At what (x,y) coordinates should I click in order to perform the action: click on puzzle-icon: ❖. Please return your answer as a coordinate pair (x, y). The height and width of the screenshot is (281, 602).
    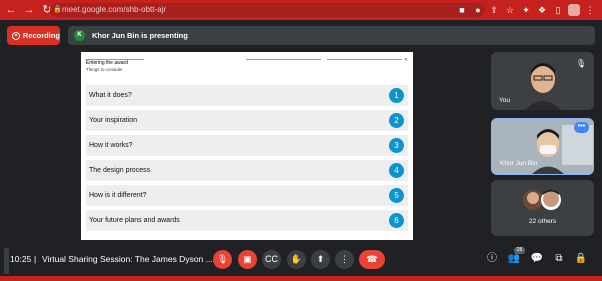
    Looking at the image, I should click on (542, 10).